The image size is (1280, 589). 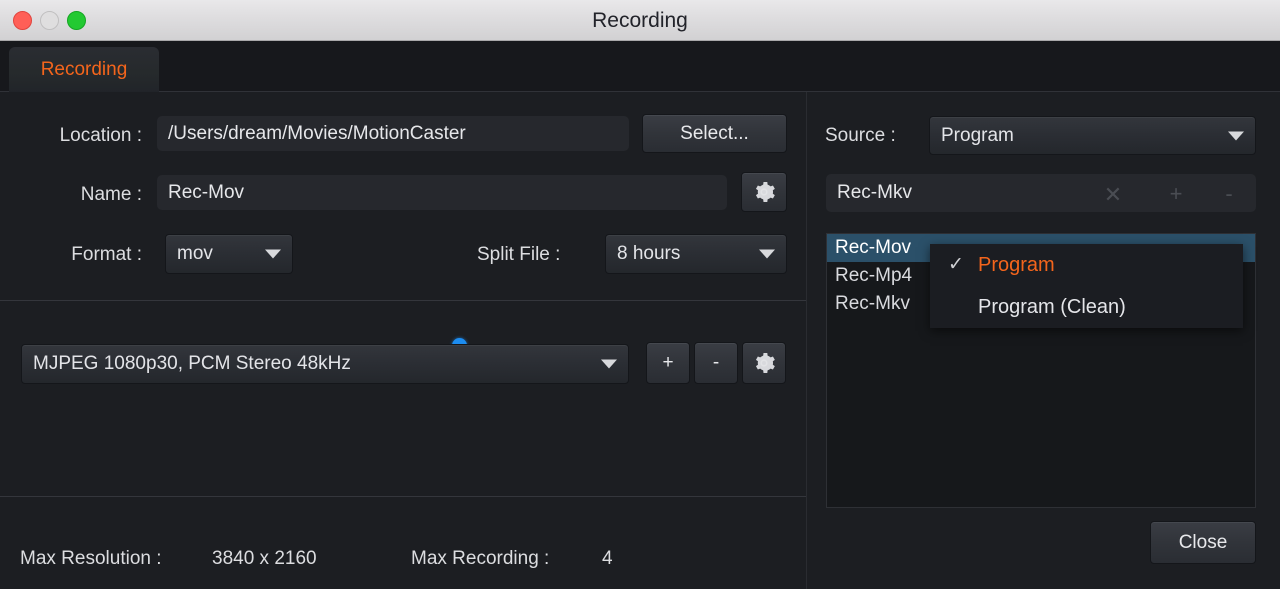 What do you see at coordinates (1113, 195) in the screenshot?
I see `clear-circle-icon: ✕` at bounding box center [1113, 195].